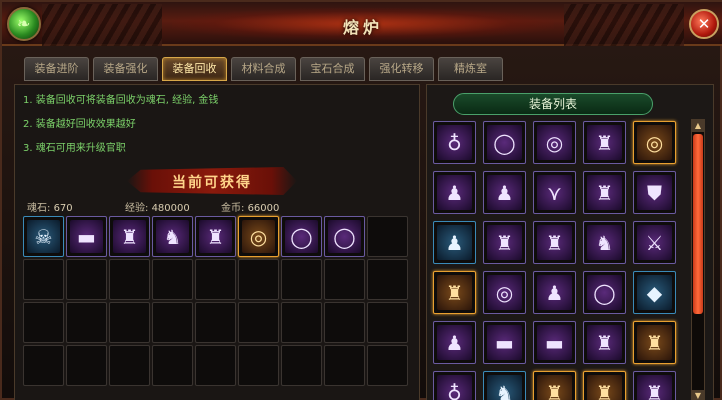 The width and height of the screenshot is (722, 400). I want to click on ring-icon: ◎, so click(654, 142).